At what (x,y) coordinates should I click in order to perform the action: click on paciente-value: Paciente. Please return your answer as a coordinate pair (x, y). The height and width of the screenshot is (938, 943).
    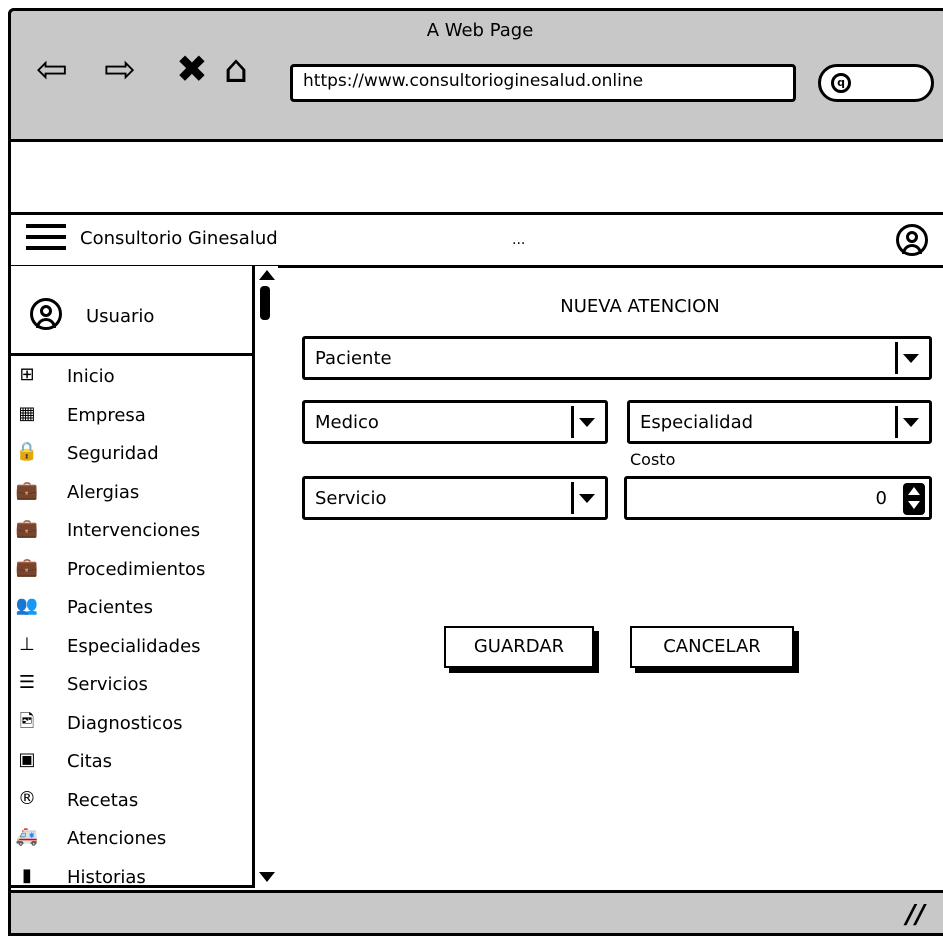
    Looking at the image, I should click on (353, 358).